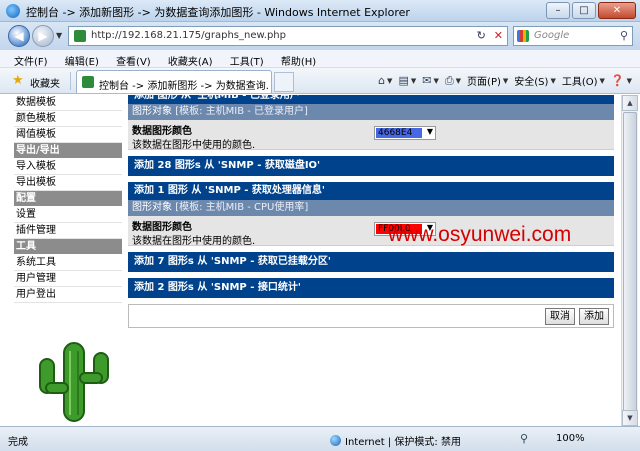 The width and height of the screenshot is (640, 451). Describe the element at coordinates (31, 59) in the screenshot. I see `menu-file: 文件(F)` at that location.